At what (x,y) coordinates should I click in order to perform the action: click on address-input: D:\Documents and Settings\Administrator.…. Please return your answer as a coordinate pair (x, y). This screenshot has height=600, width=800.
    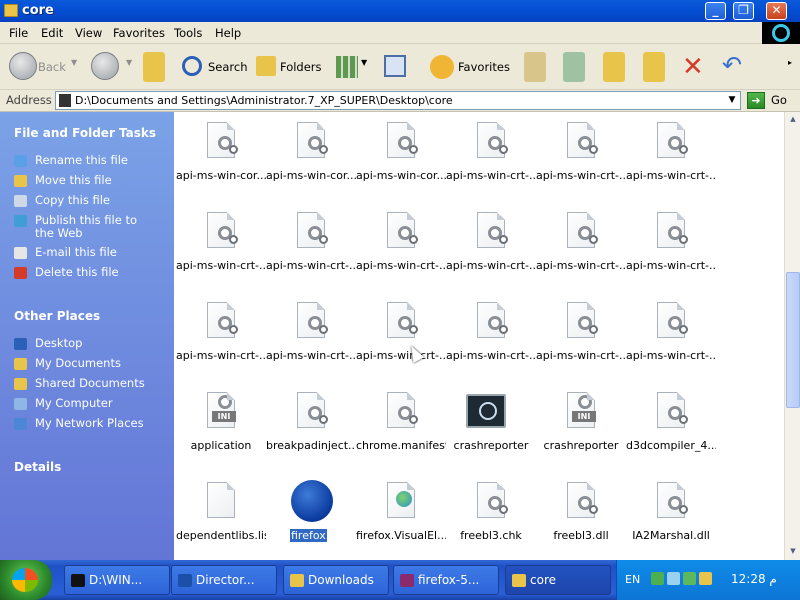
    Looking at the image, I should click on (398, 100).